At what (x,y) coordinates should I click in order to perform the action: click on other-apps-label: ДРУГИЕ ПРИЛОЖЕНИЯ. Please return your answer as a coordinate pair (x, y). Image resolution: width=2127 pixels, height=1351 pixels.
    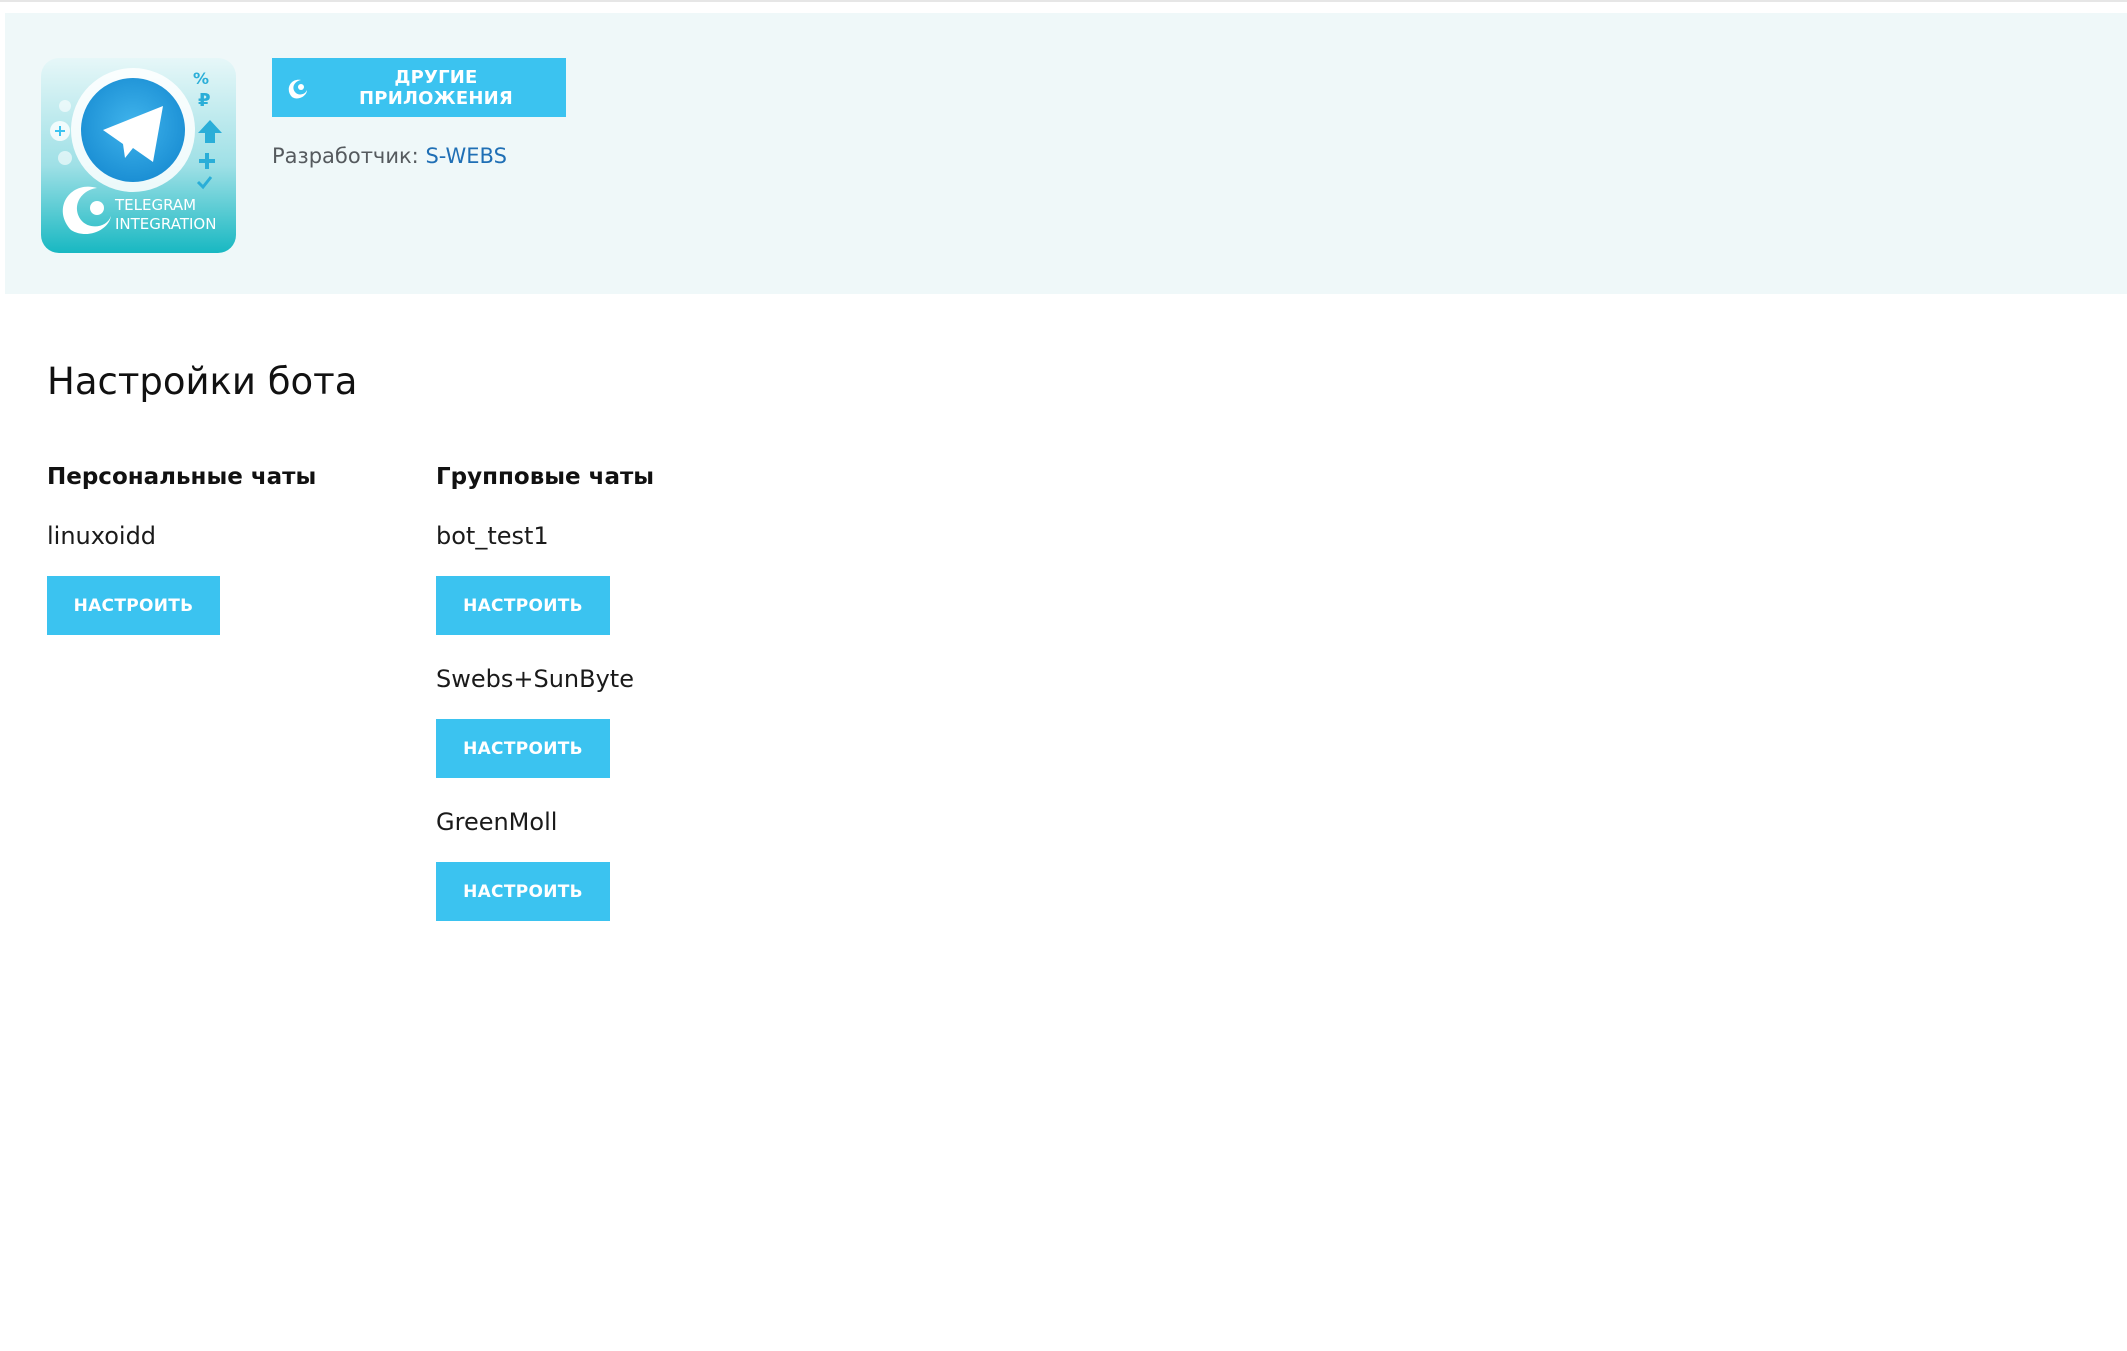
    Looking at the image, I should click on (436, 87).